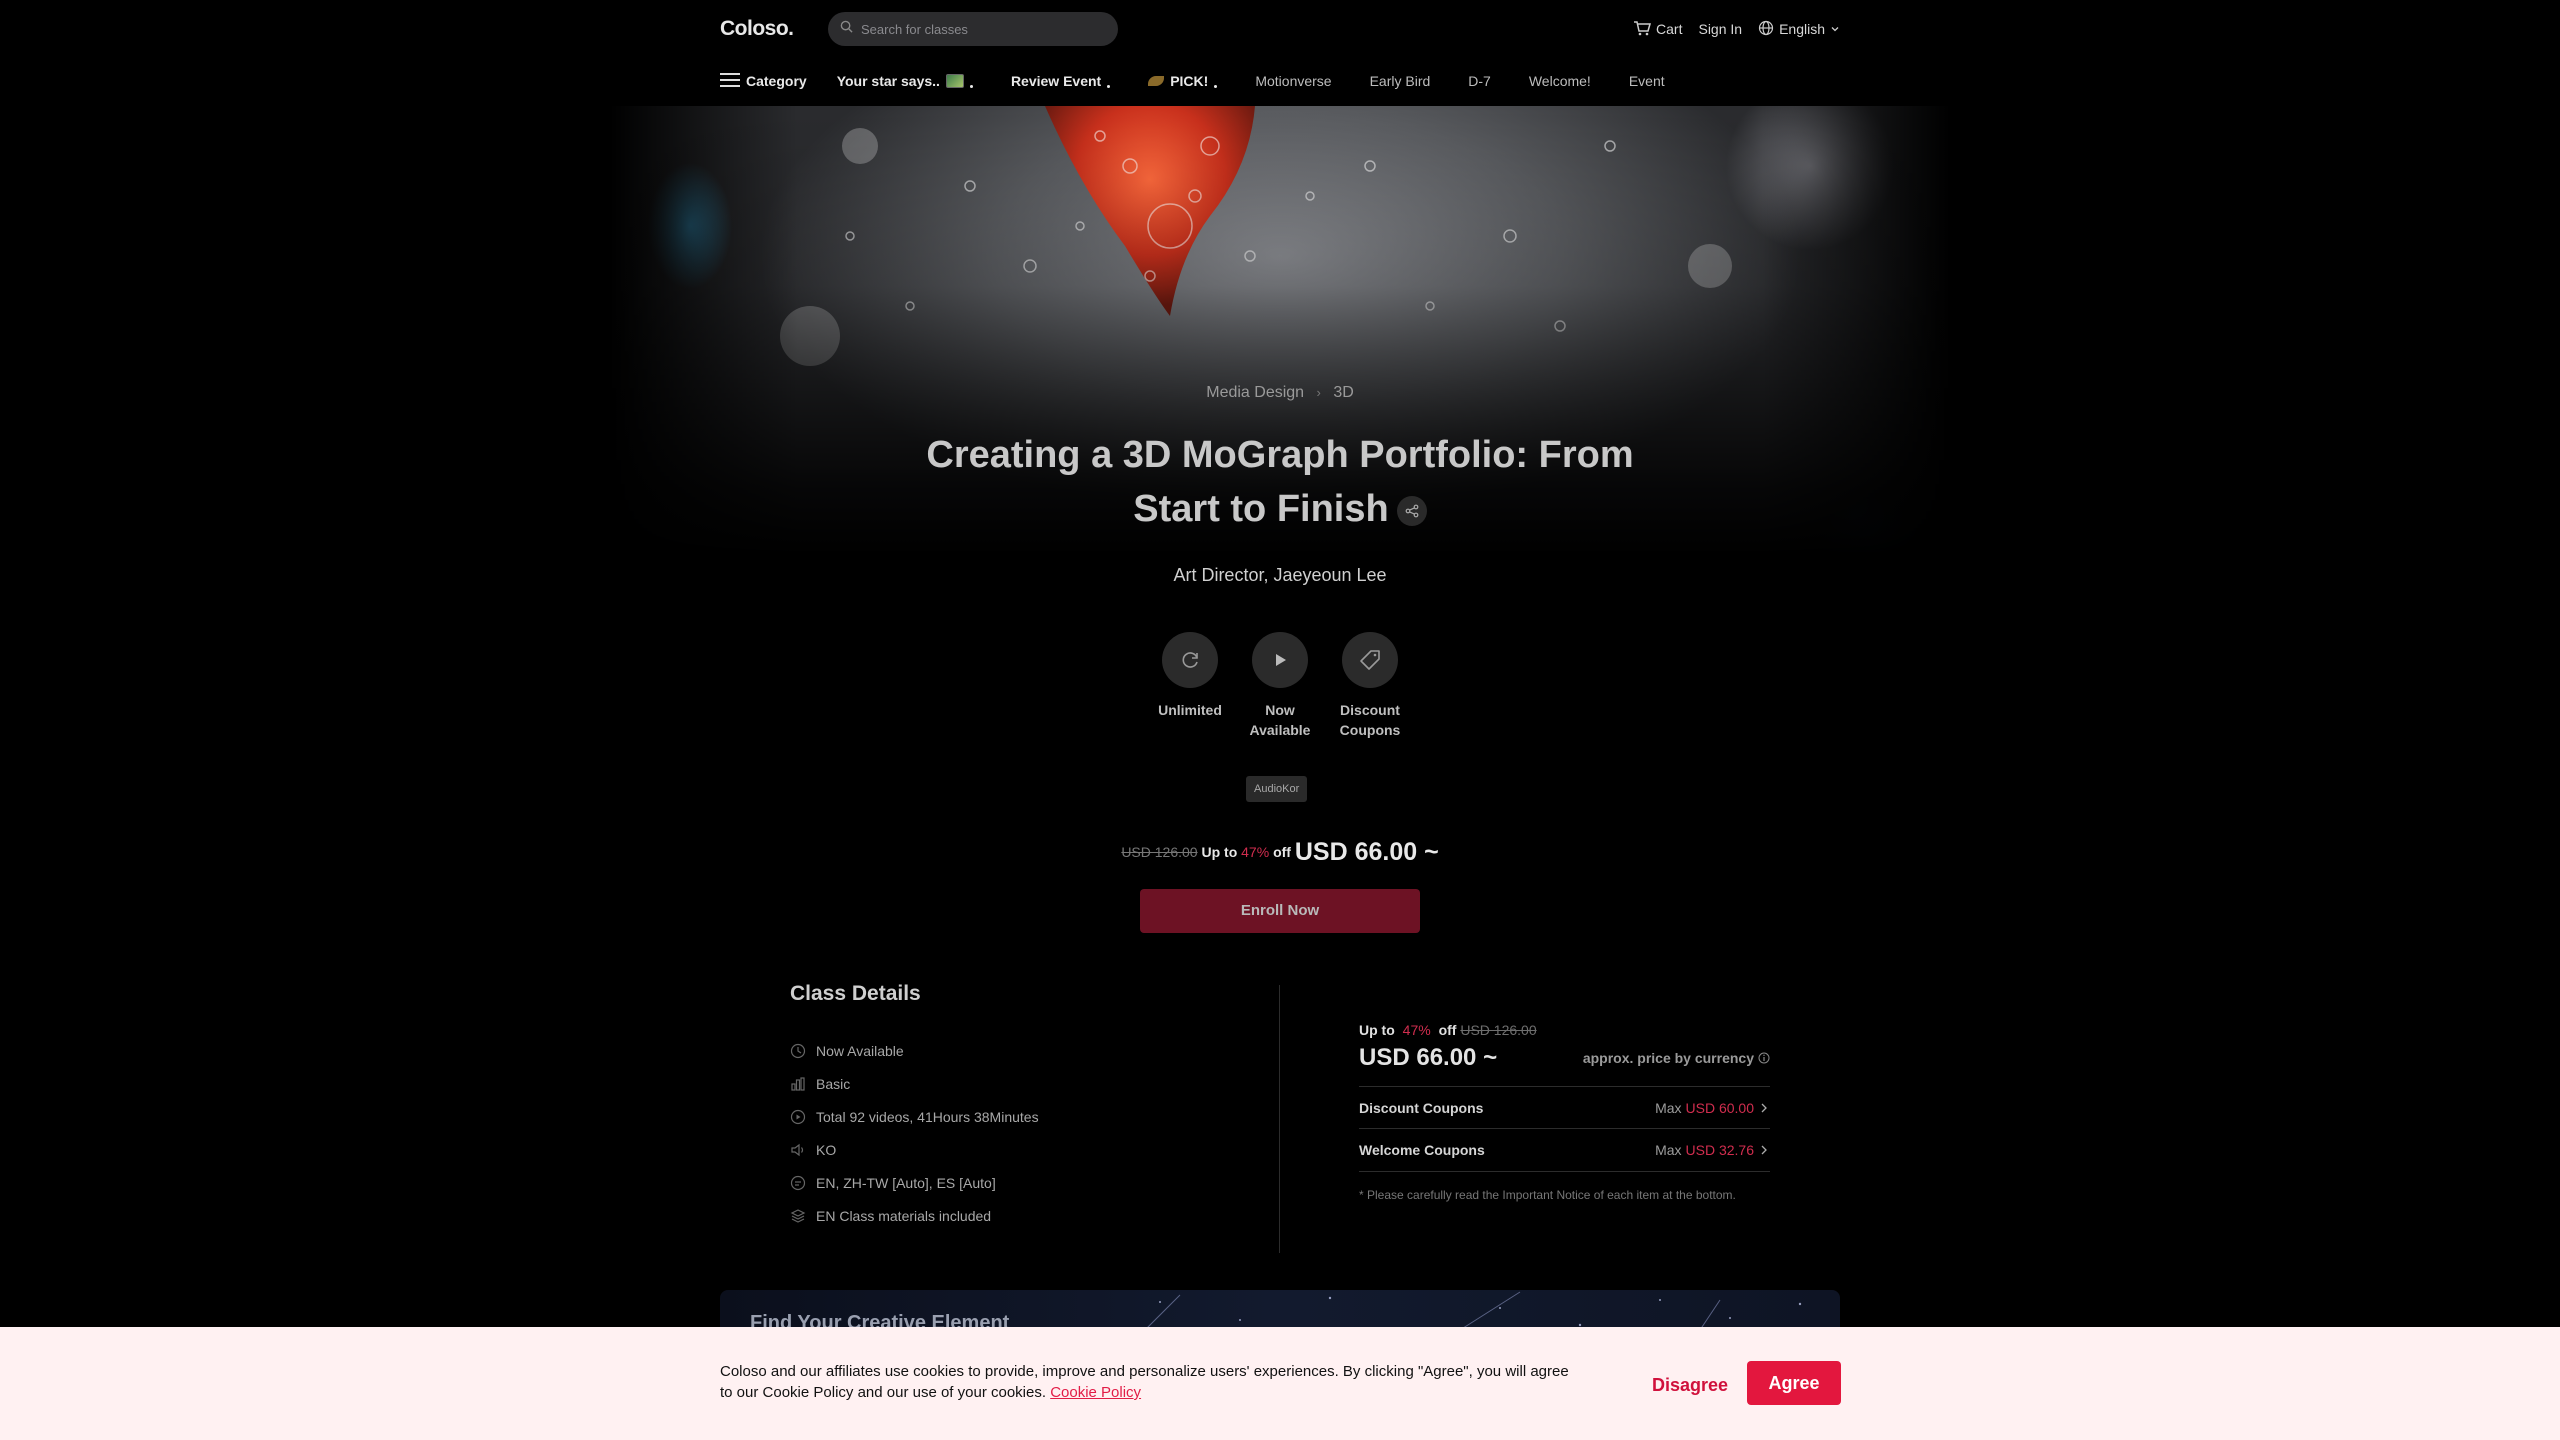 The image size is (2560, 1440). Describe the element at coordinates (954, 81) in the screenshot. I see `image-icon` at that location.